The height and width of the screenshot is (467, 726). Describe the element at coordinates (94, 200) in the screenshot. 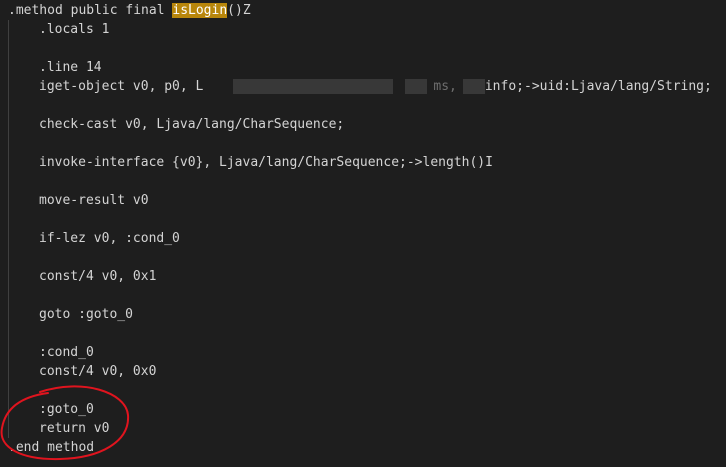

I see `move-result-line: move-result v0` at that location.